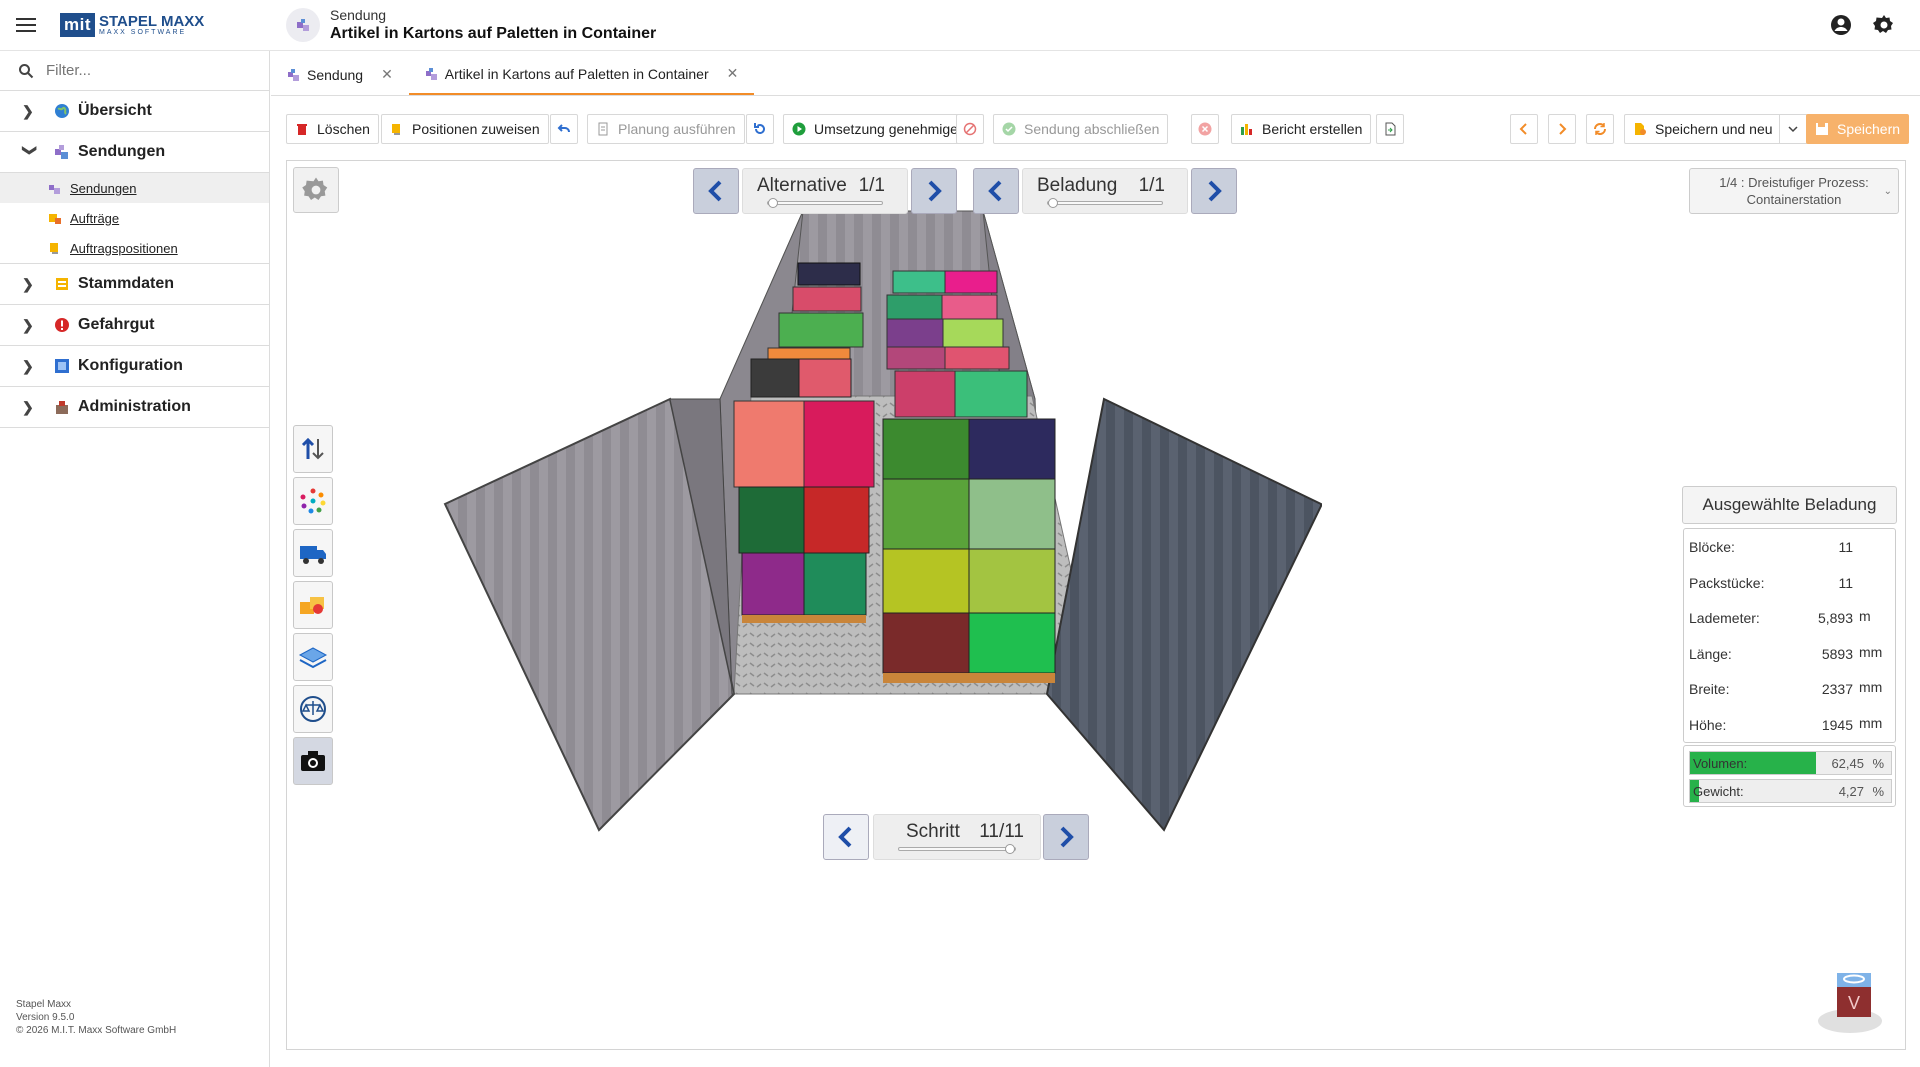 The width and height of the screenshot is (1920, 1067). I want to click on sidebar-item-gefahrgut: ❯ Gefahrgut, so click(134, 325).